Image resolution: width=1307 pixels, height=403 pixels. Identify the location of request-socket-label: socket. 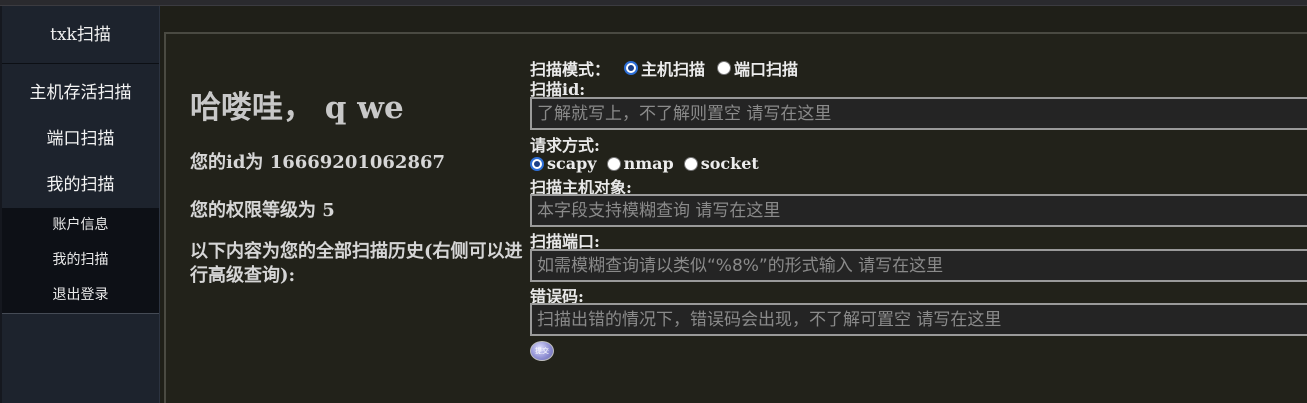
(729, 163).